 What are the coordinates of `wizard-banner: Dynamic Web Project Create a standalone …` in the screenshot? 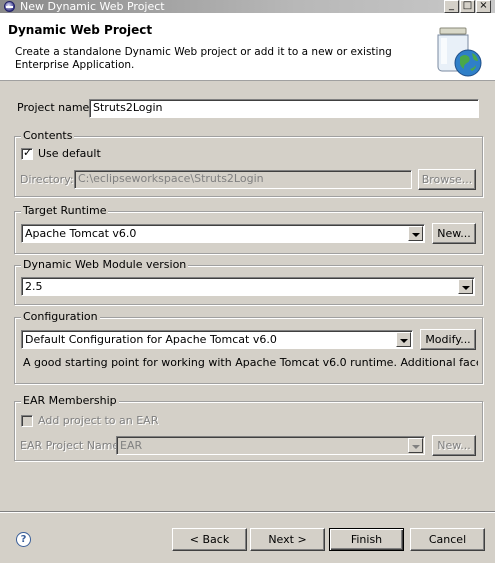 It's located at (247, 47).